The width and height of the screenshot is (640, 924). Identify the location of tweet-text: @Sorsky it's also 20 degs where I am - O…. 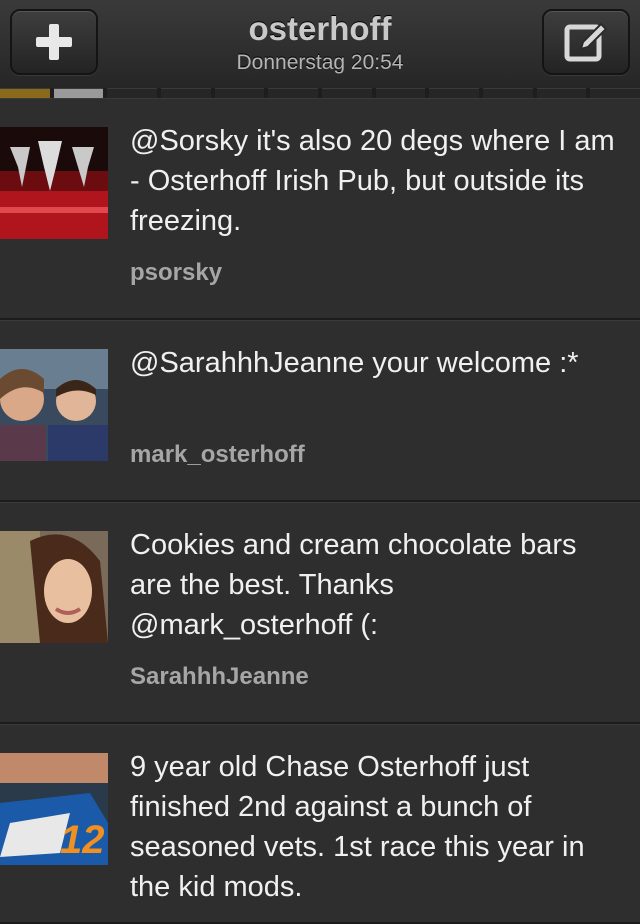
(372, 181).